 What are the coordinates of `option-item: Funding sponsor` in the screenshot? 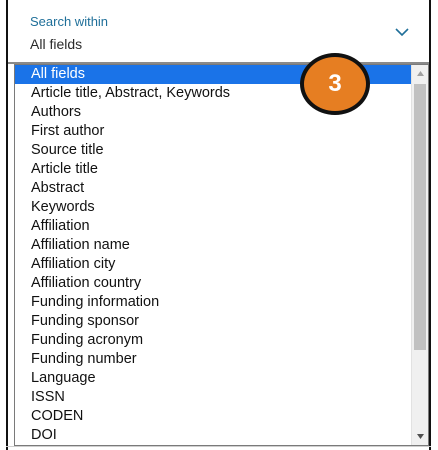 It's located at (213, 321).